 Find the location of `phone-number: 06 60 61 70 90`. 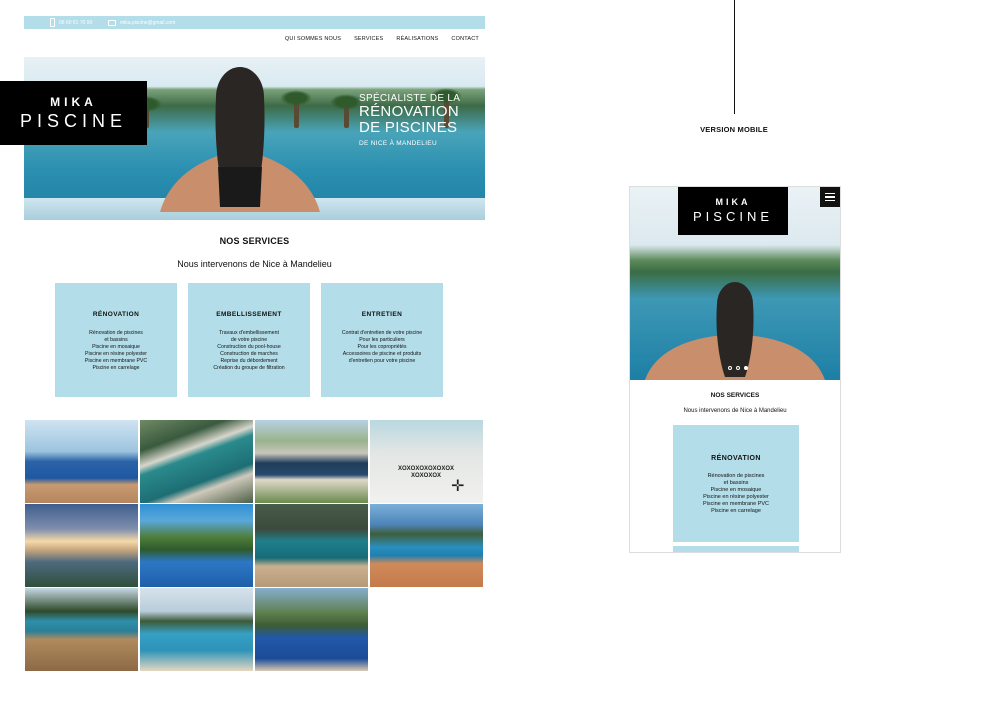

phone-number: 06 60 61 70 90 is located at coordinates (76, 22).